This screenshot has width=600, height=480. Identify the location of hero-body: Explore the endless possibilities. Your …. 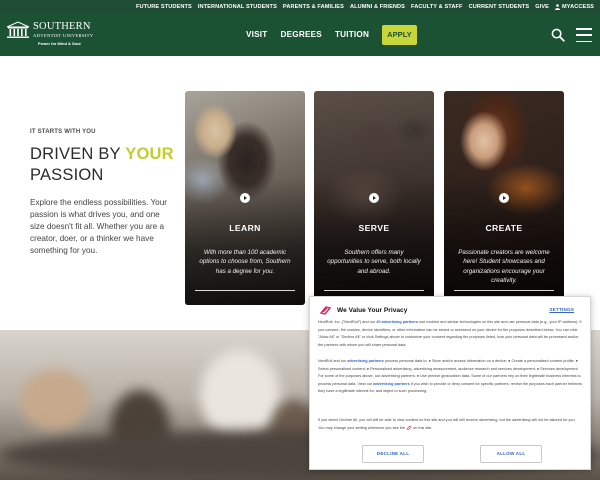
(98, 226).